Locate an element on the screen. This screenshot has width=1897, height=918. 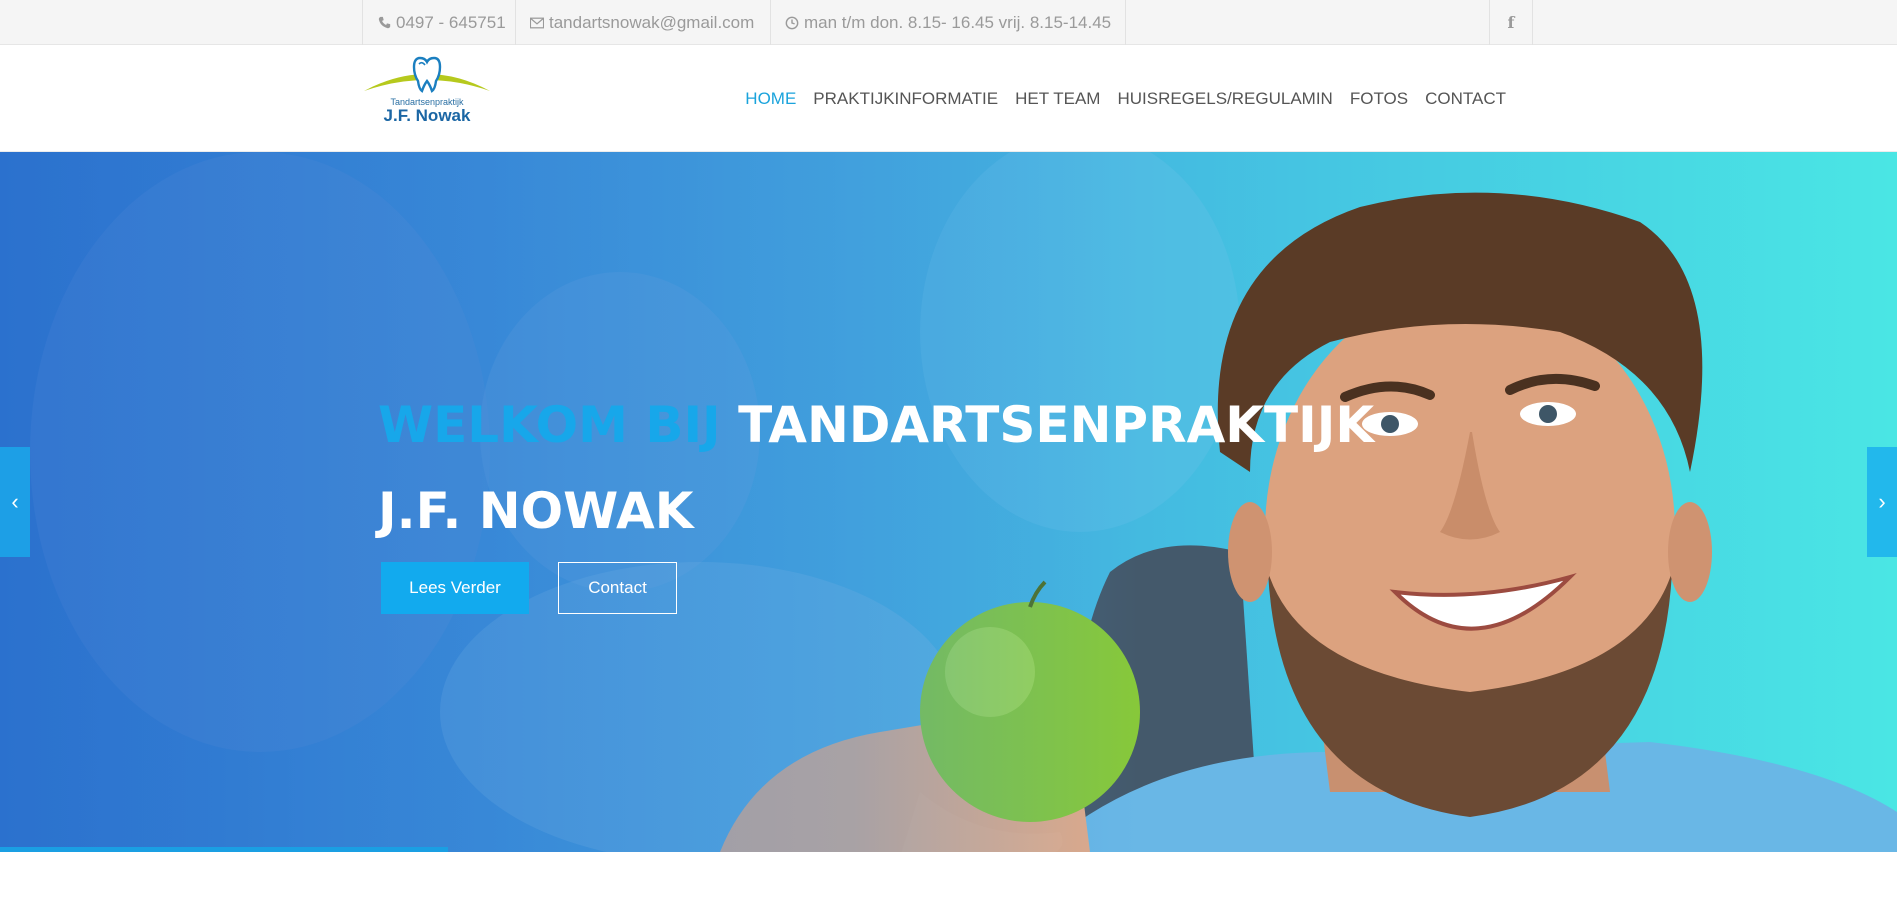
chevron-left-icon: ‹ is located at coordinates (15, 501).